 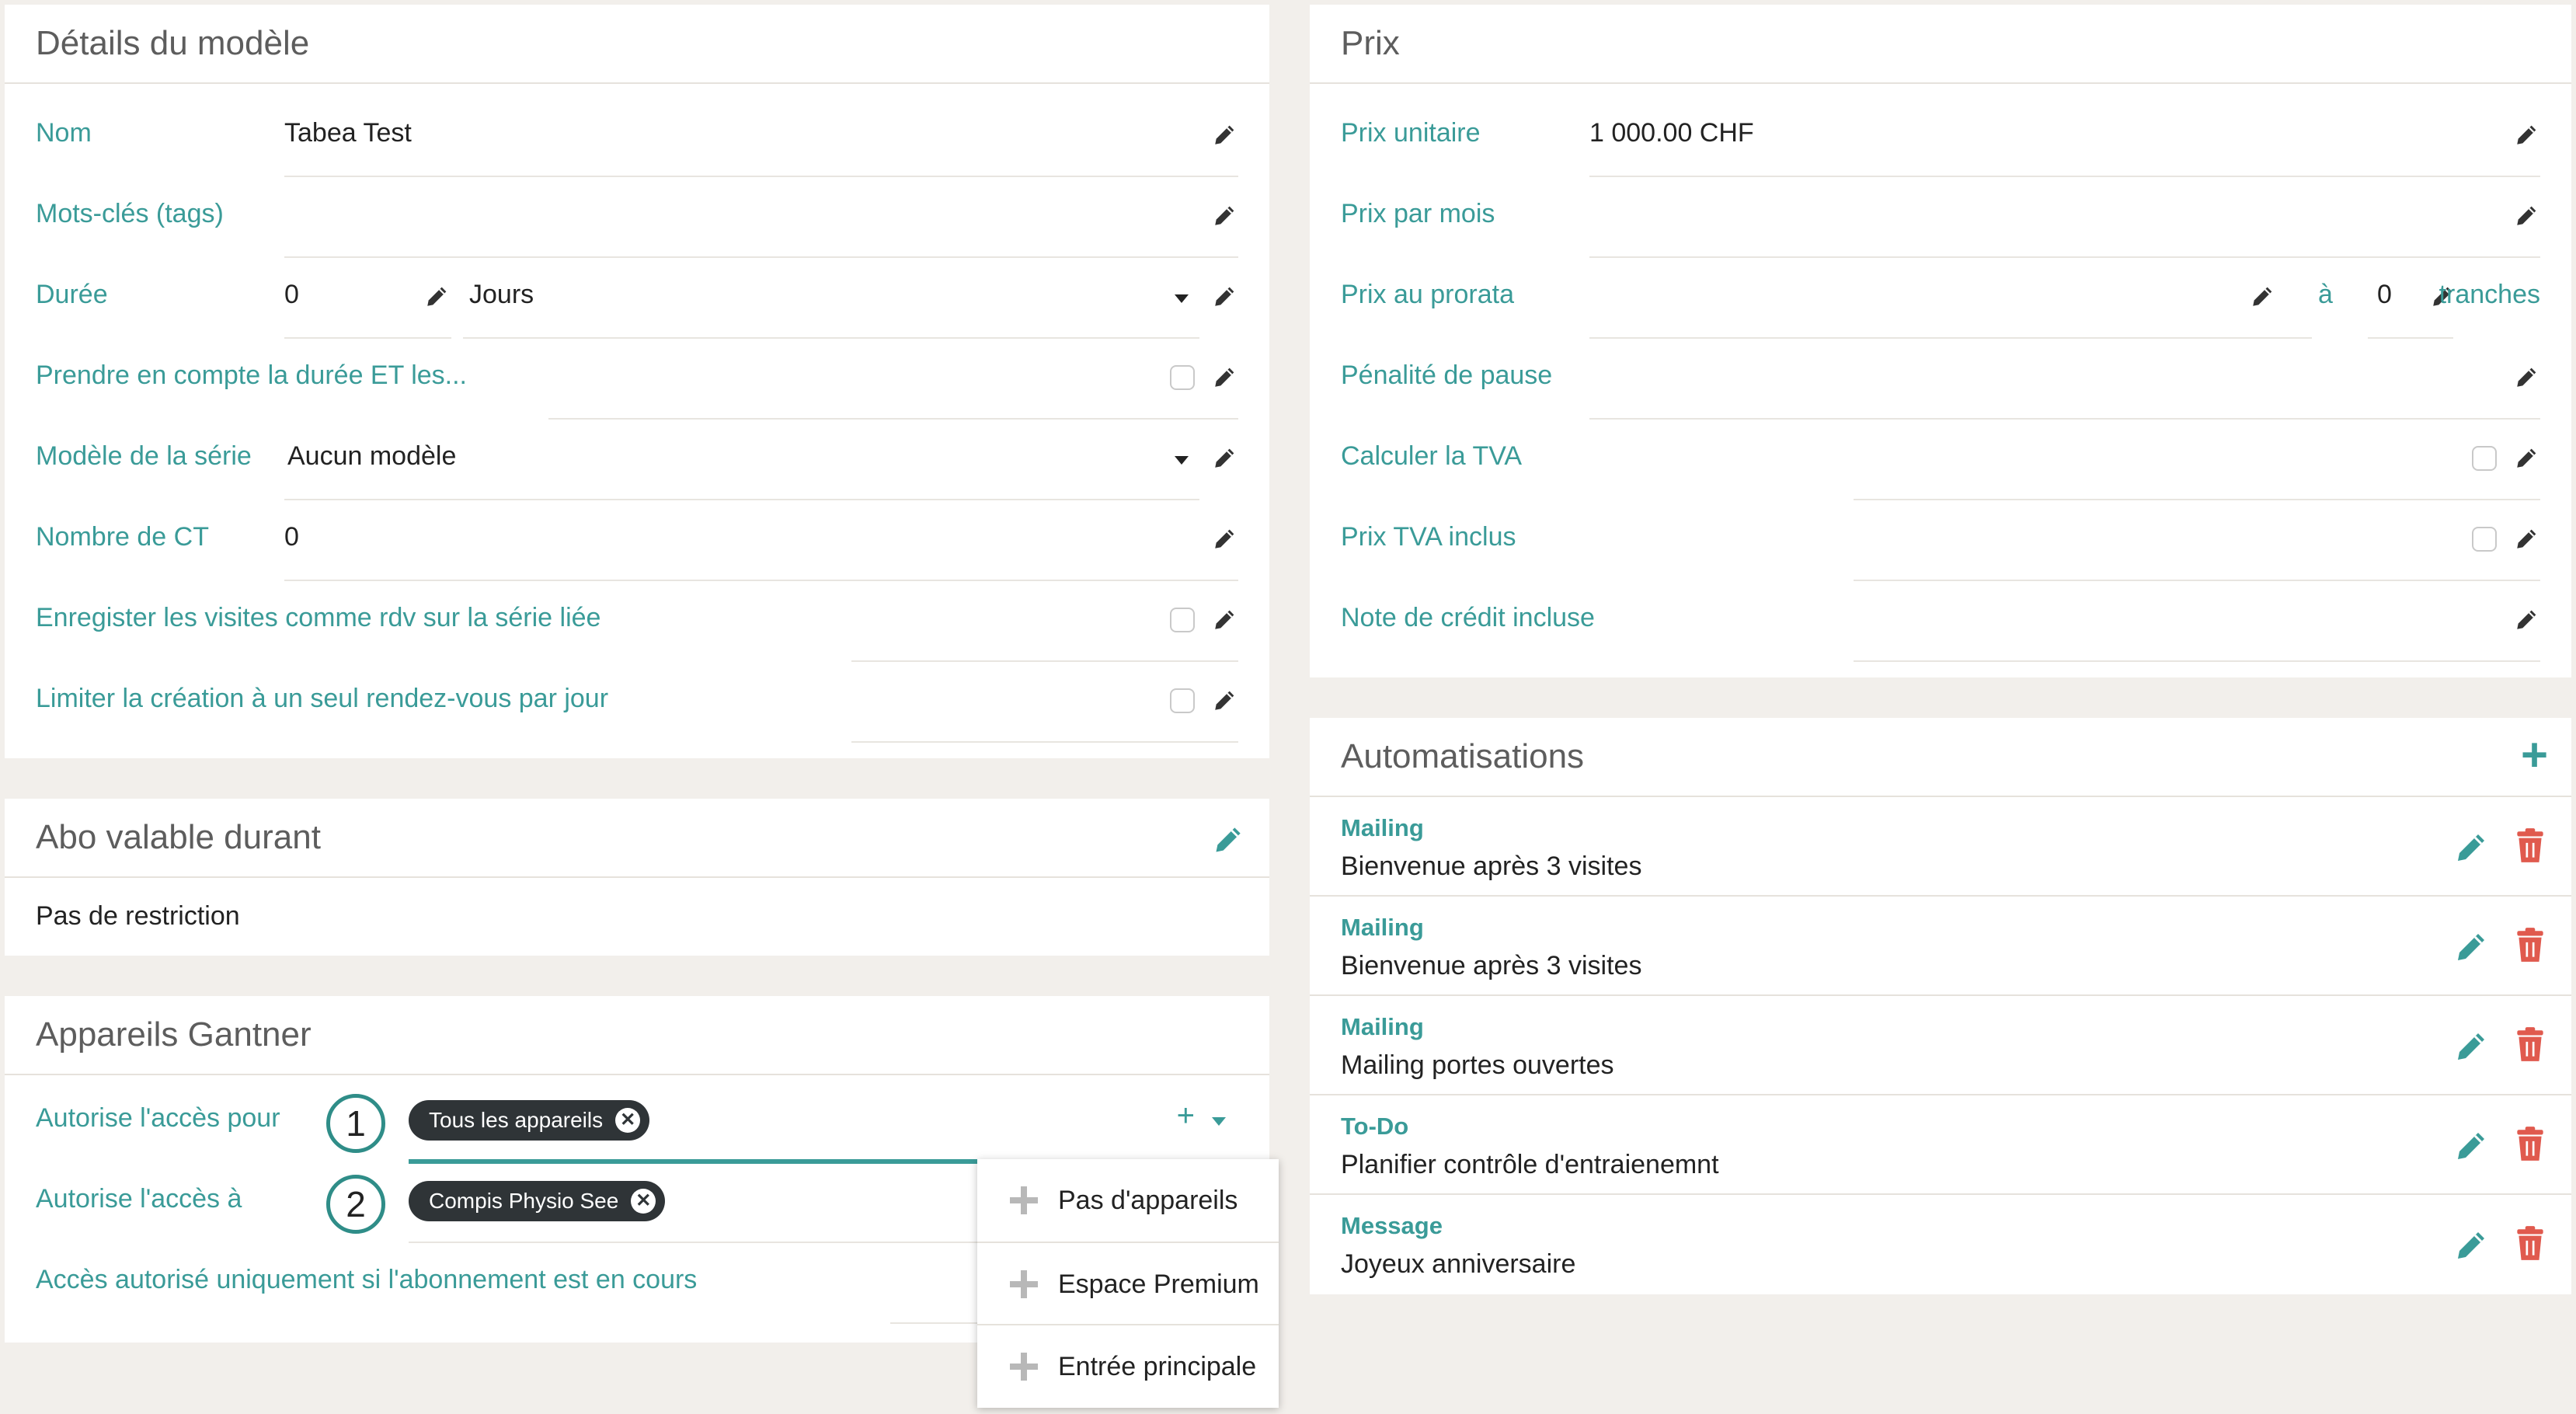 What do you see at coordinates (1458, 1264) in the screenshot?
I see `automatisation-name: Joyeux anniversaire` at bounding box center [1458, 1264].